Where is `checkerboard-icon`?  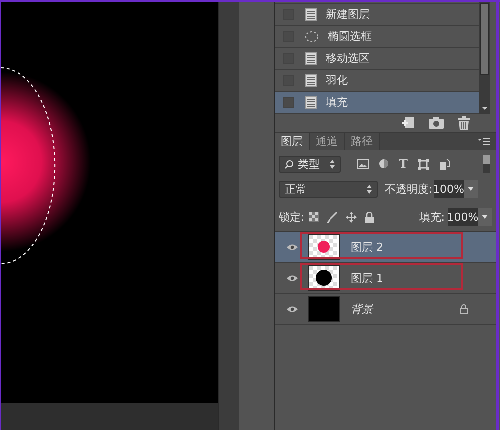 checkerboard-icon is located at coordinates (313, 217).